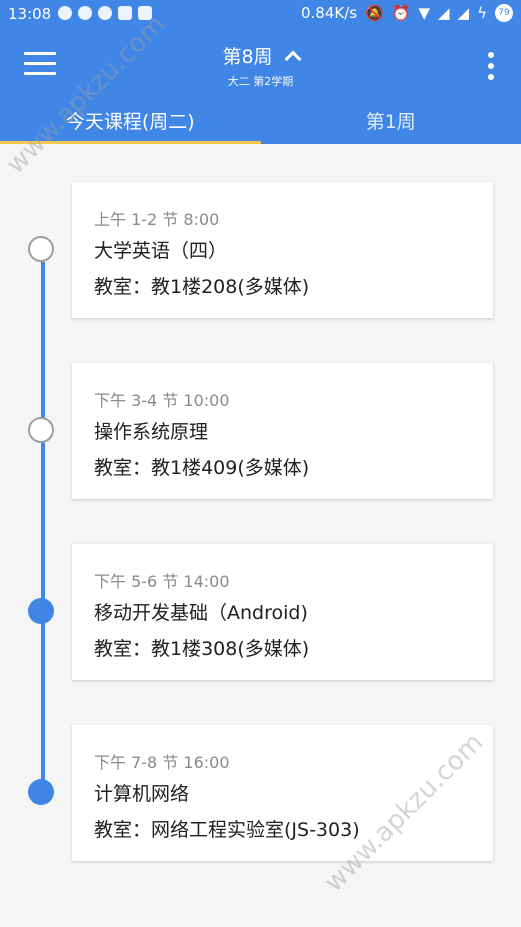 The width and height of the screenshot is (521, 927). I want to click on timeline-line, so click(43, 528).